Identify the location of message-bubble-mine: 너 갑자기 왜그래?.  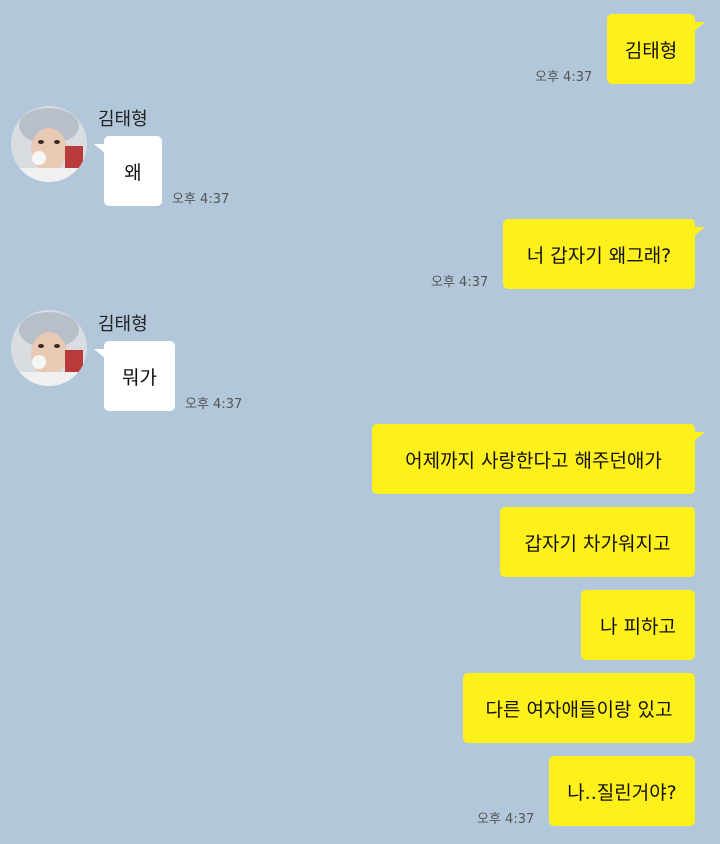
(604, 254).